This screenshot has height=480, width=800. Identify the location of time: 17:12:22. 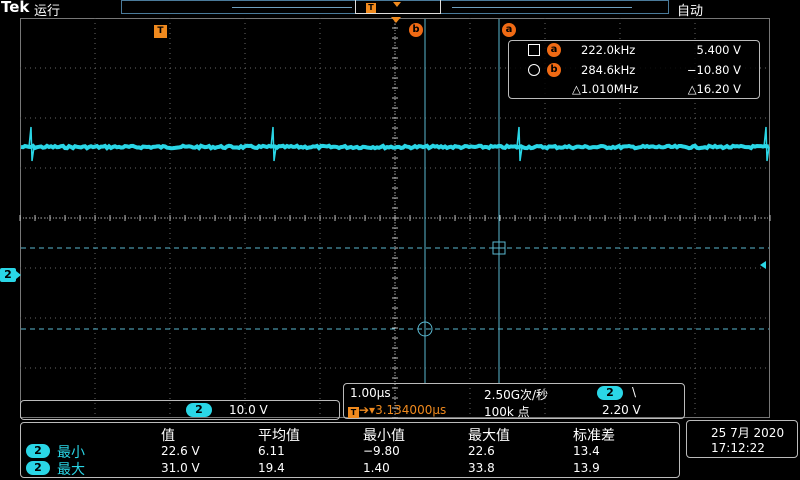
(738, 448).